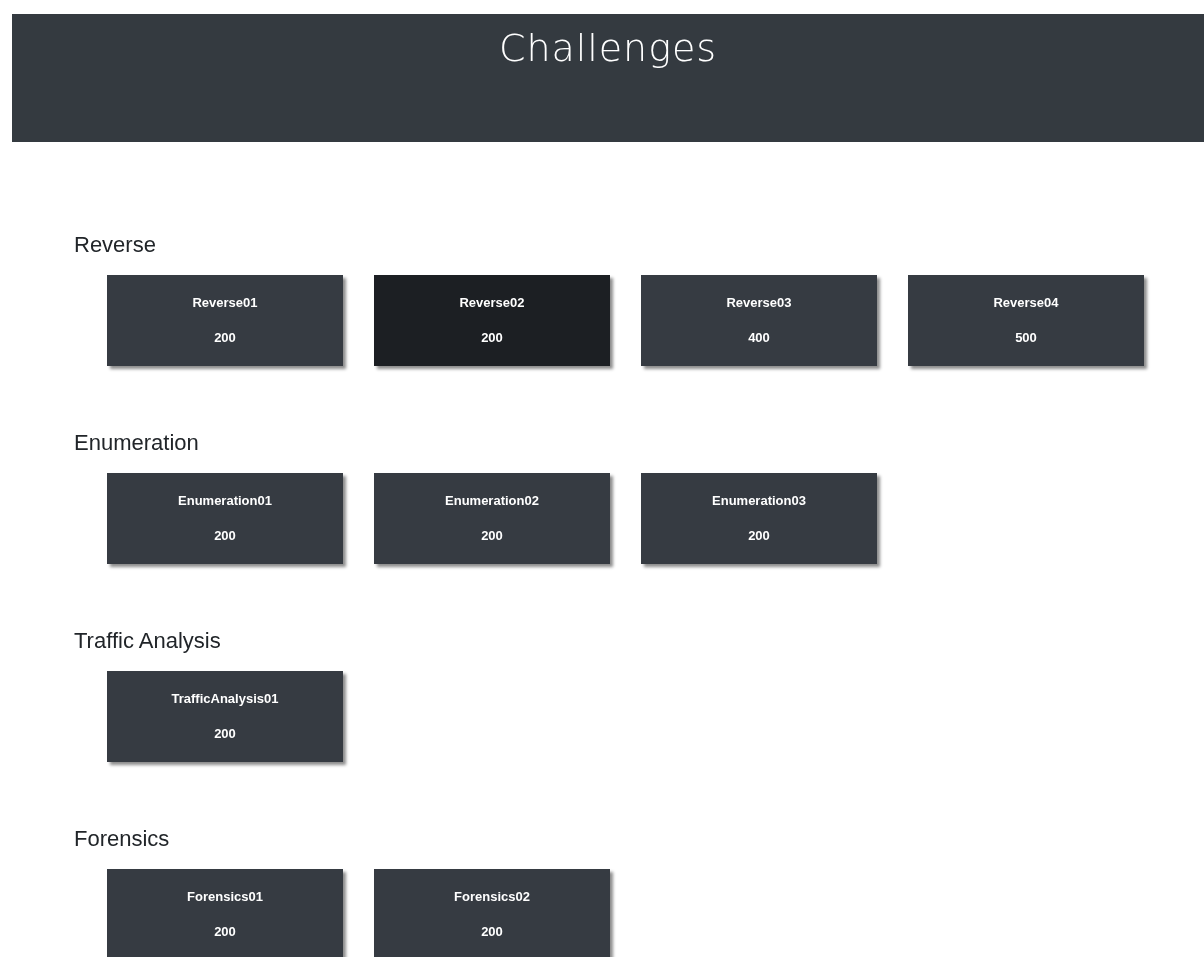  What do you see at coordinates (1026, 320) in the screenshot?
I see `challenge-card: Reverse04 500` at bounding box center [1026, 320].